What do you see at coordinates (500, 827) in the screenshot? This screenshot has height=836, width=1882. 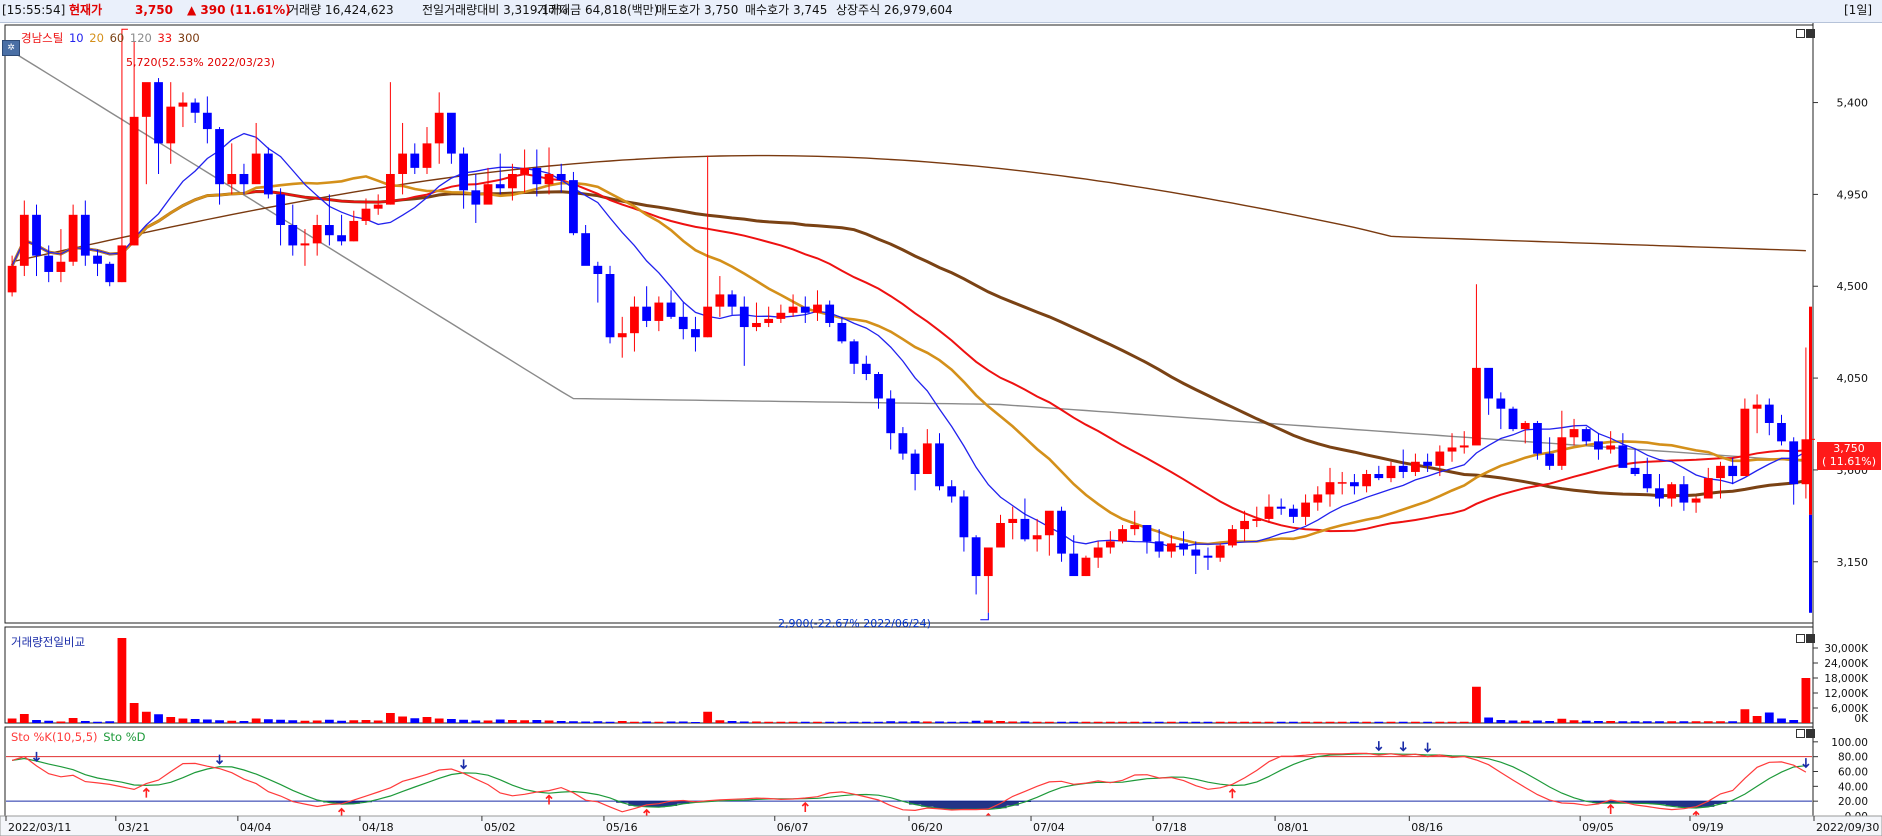 I see `date-tick-label: 05/02` at bounding box center [500, 827].